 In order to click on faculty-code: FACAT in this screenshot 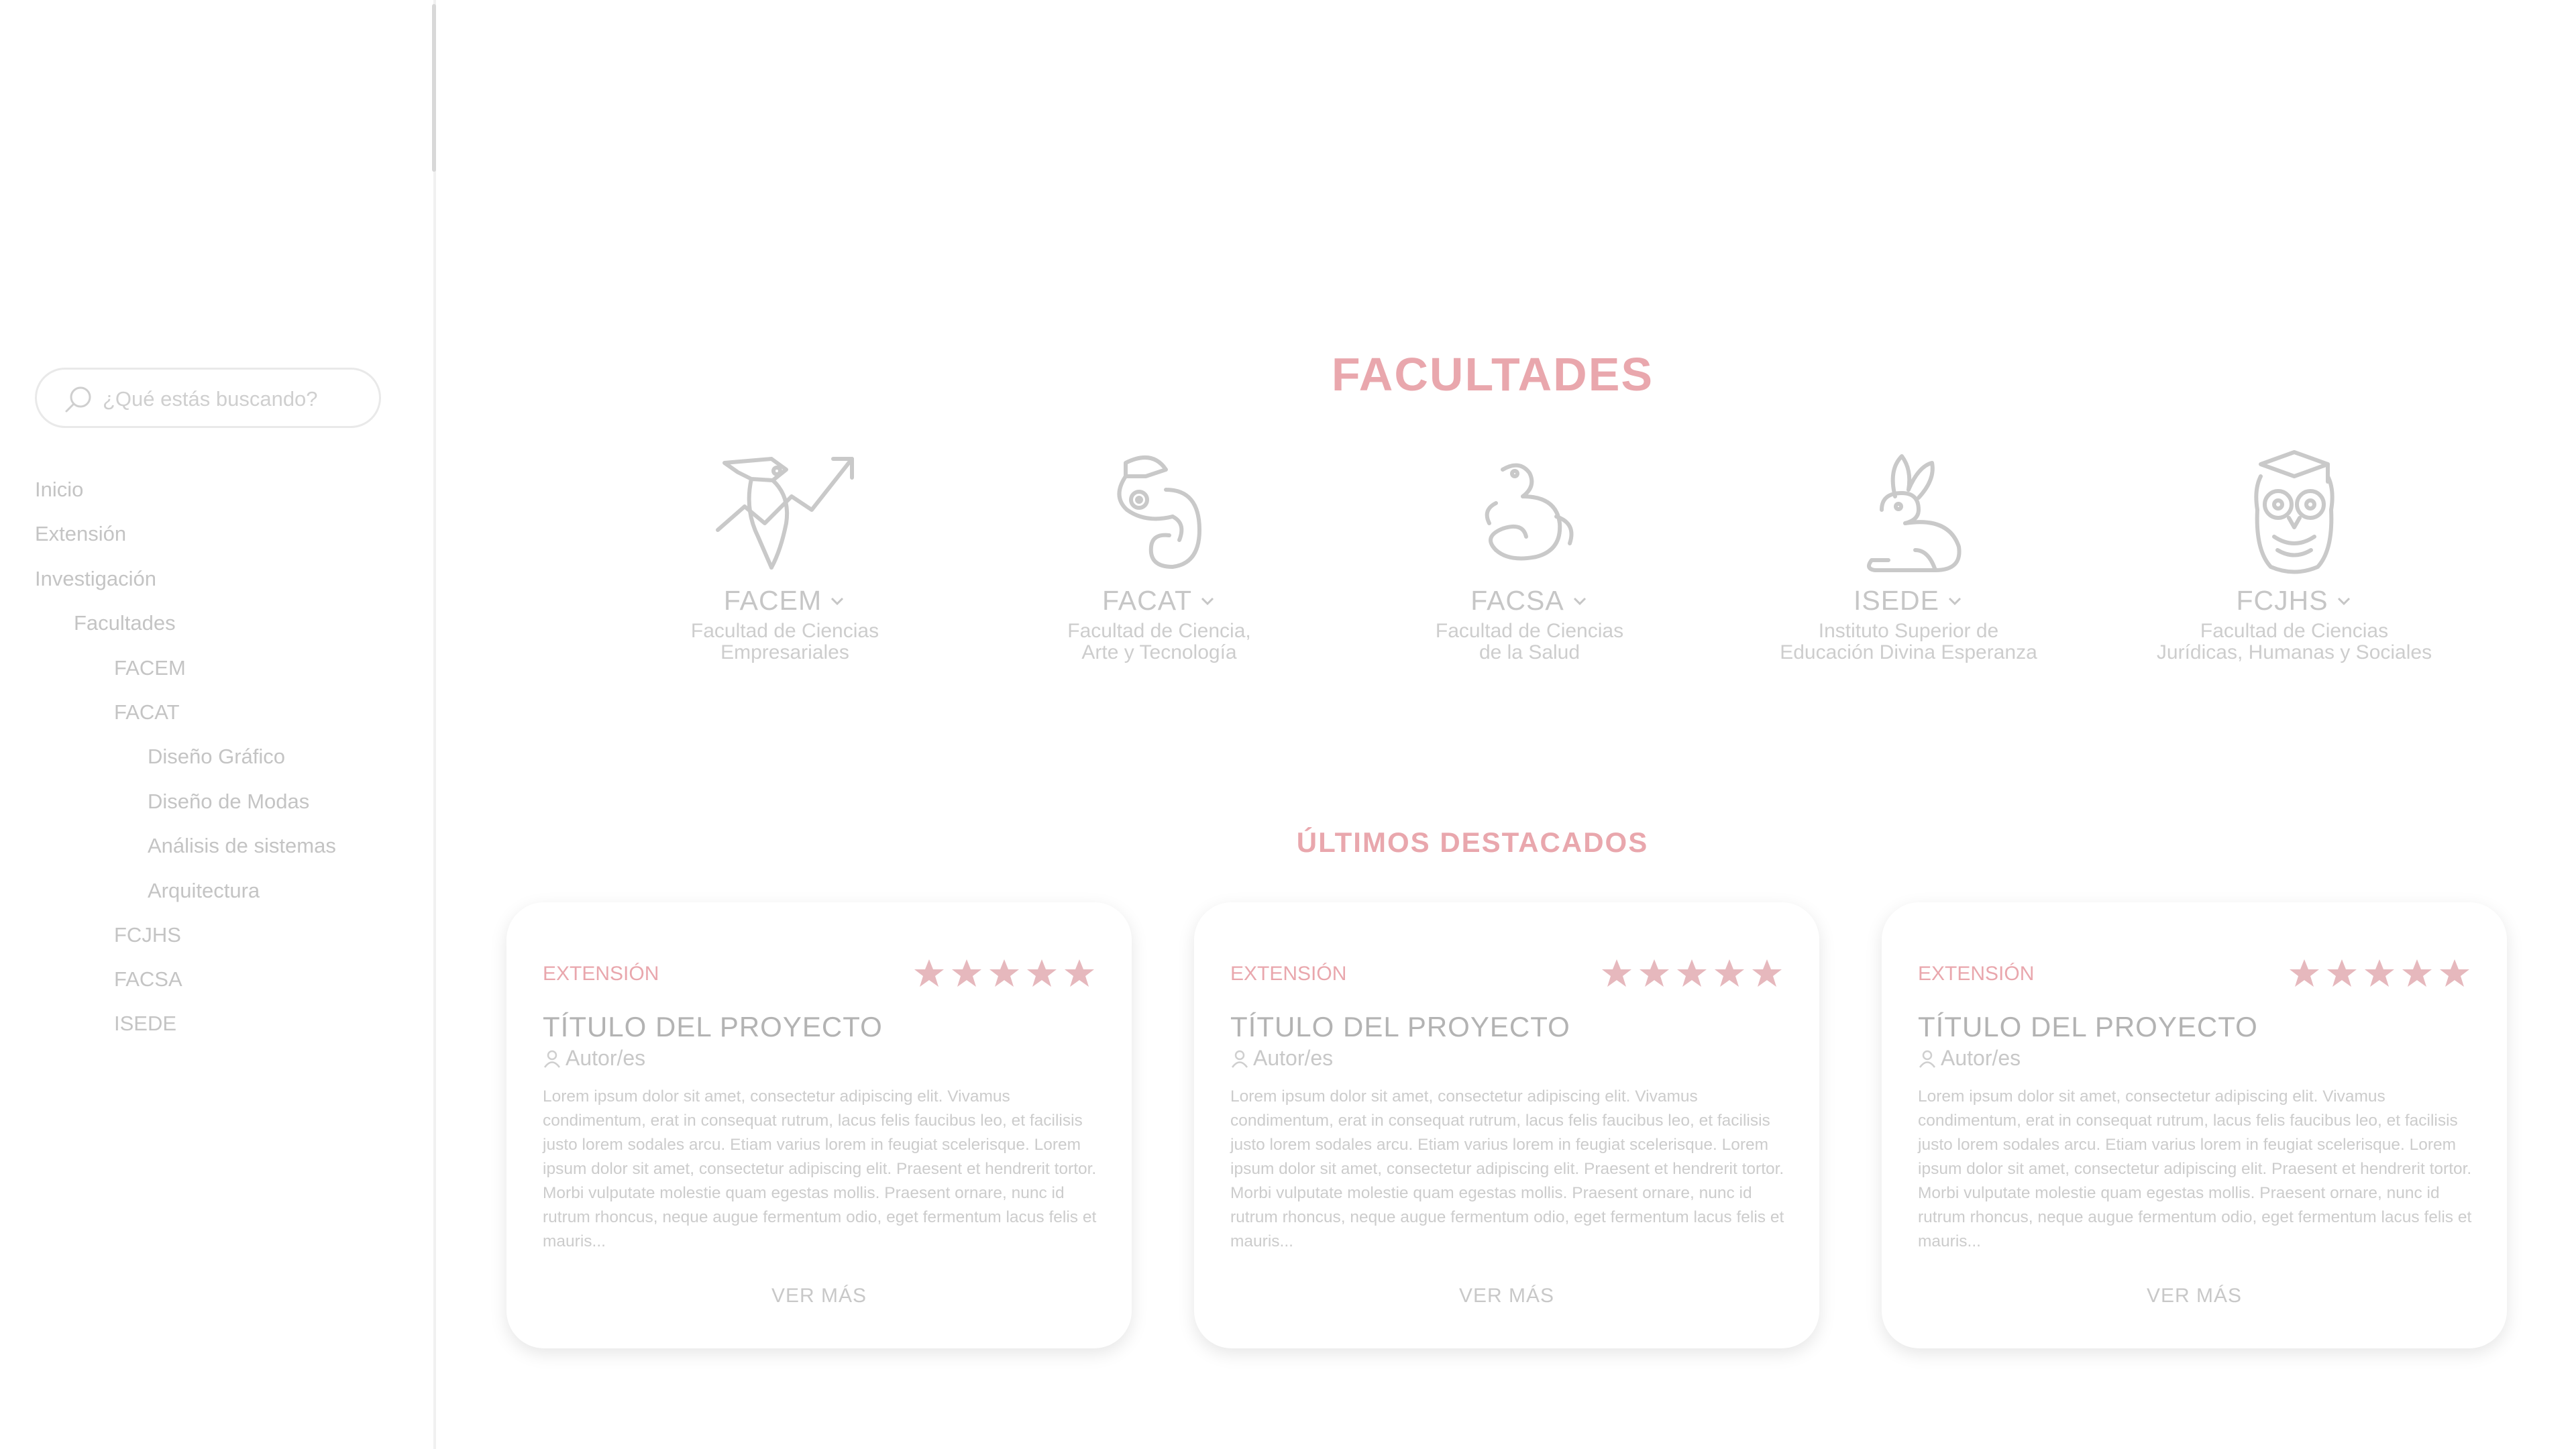, I will do `click(1147, 600)`.